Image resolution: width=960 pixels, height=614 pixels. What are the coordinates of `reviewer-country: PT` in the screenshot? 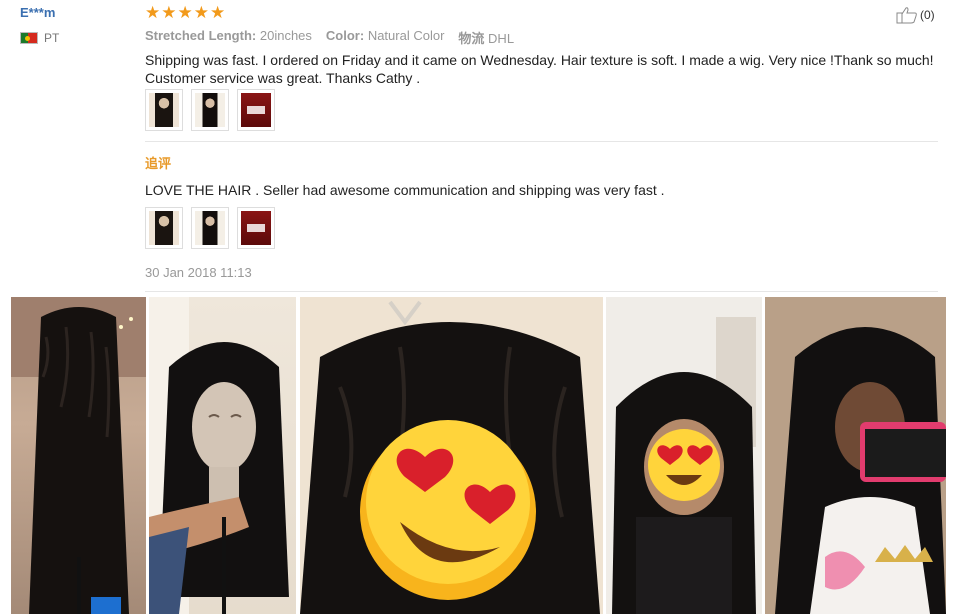 It's located at (39, 38).